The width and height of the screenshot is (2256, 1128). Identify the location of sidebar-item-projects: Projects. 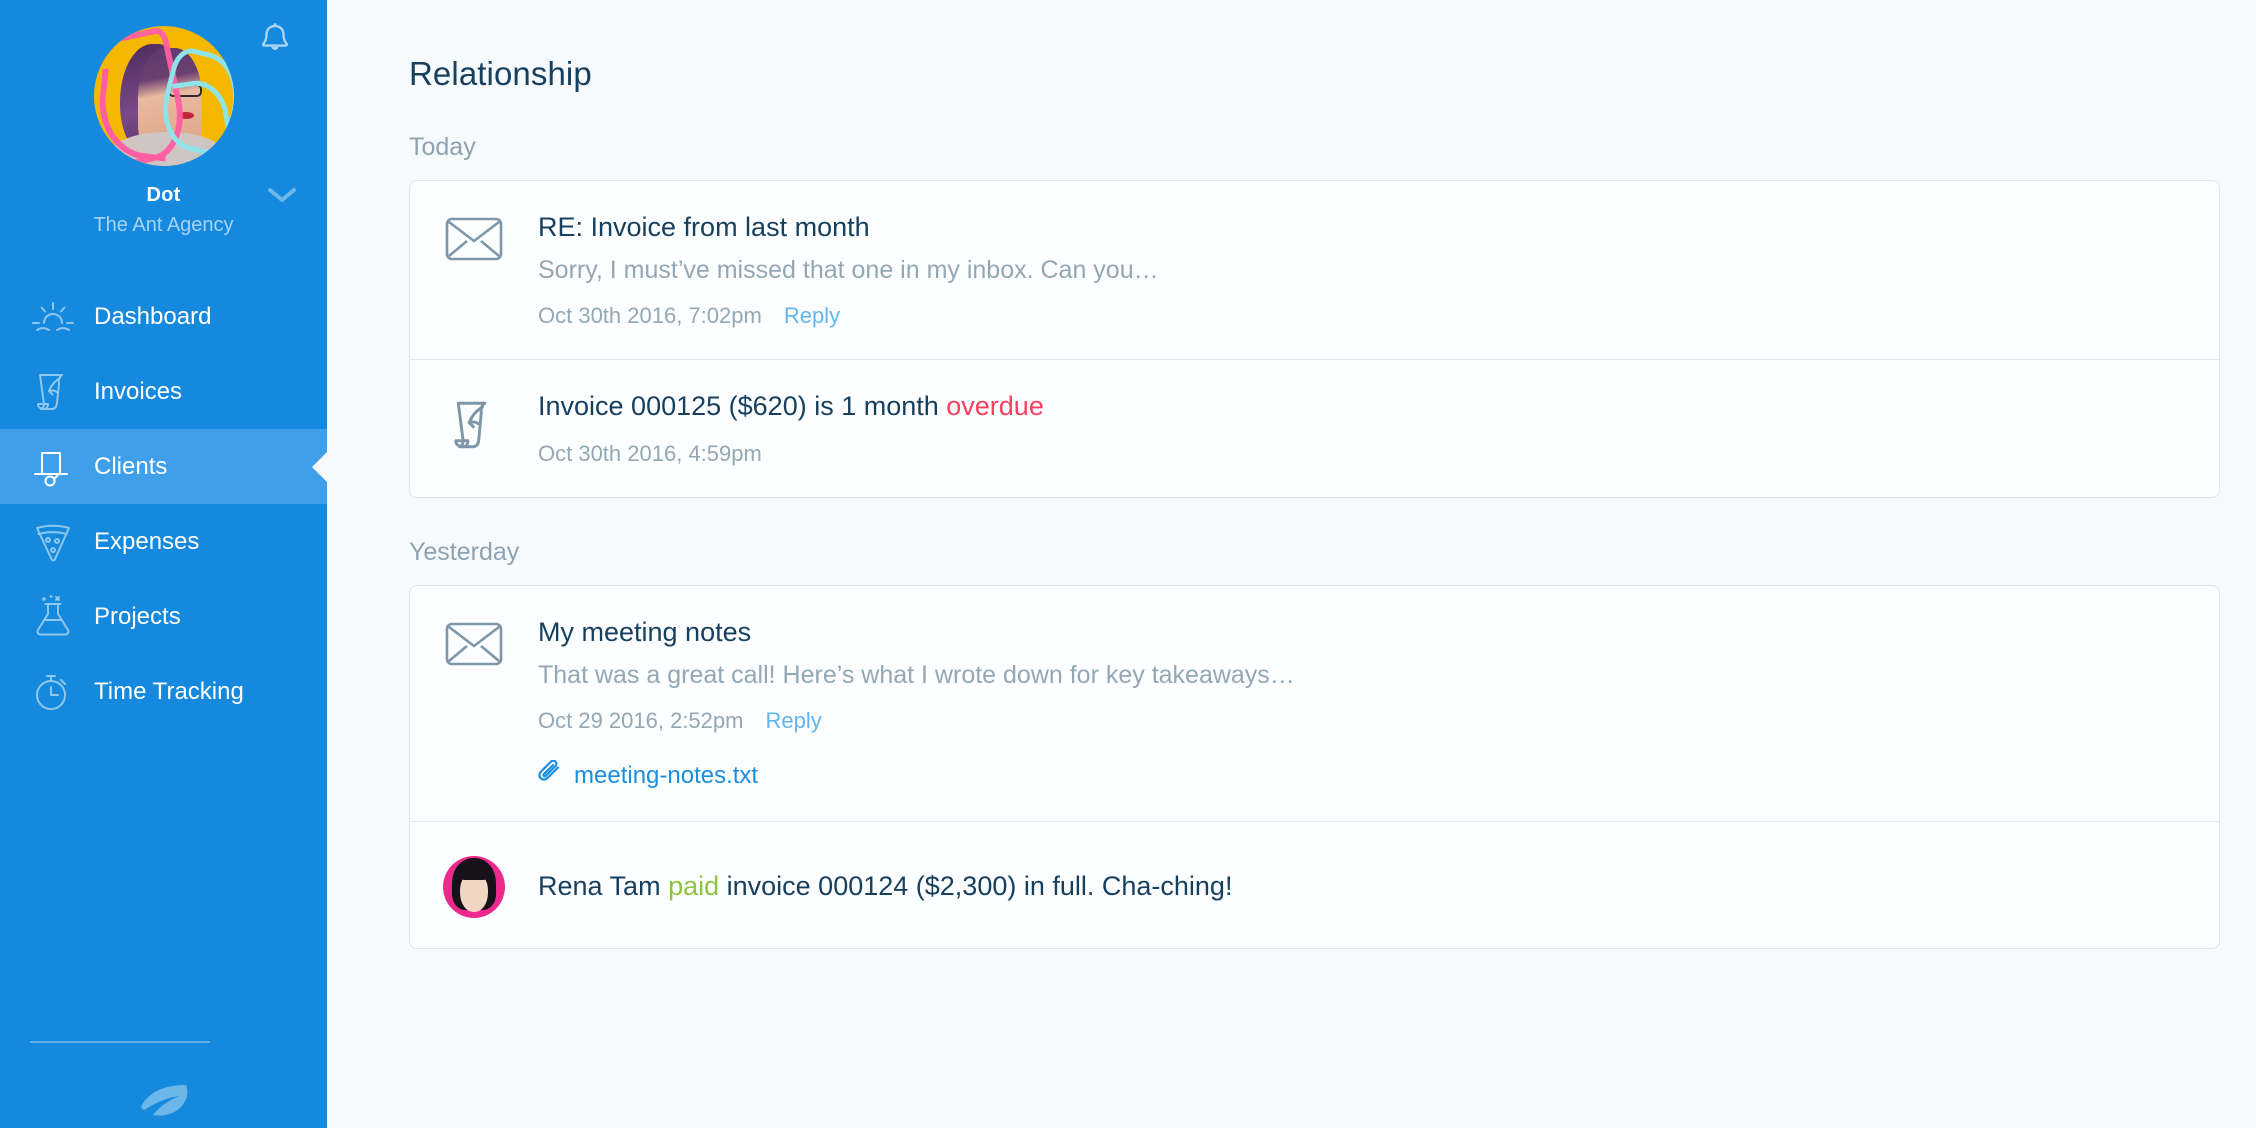
(163, 616).